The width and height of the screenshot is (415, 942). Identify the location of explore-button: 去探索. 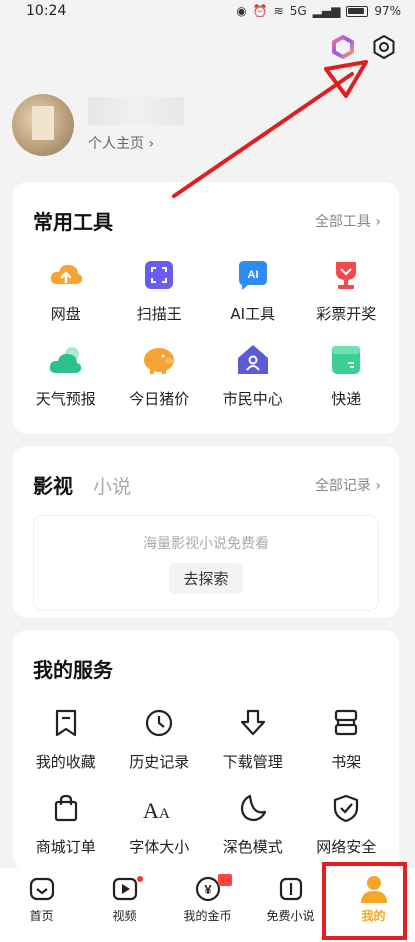
(206, 578).